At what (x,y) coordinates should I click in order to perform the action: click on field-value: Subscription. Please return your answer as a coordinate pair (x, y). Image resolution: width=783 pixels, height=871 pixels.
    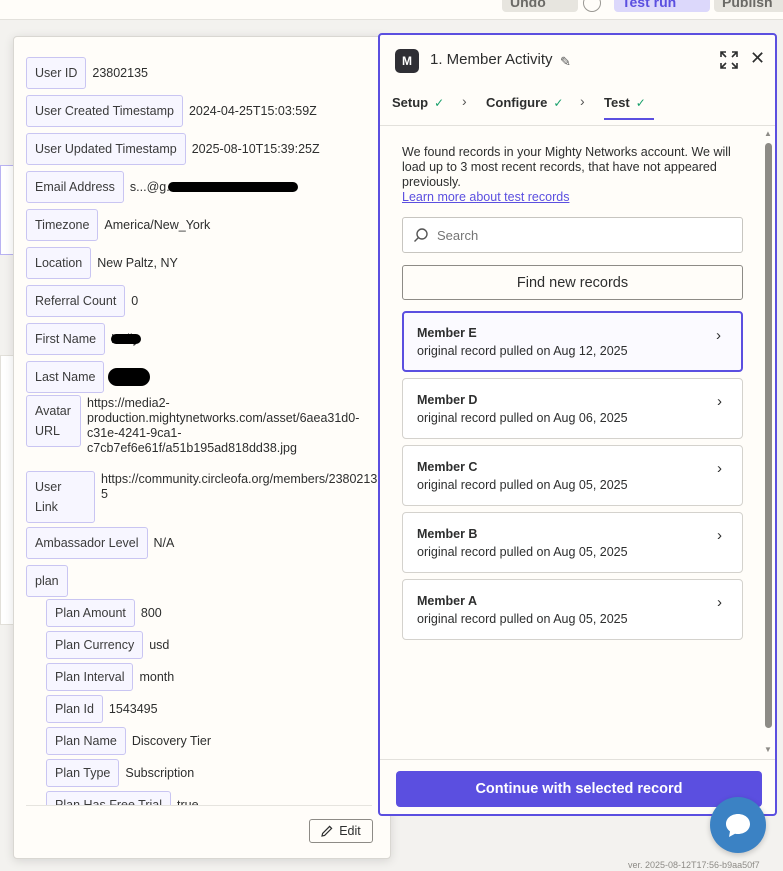
    Looking at the image, I should click on (160, 773).